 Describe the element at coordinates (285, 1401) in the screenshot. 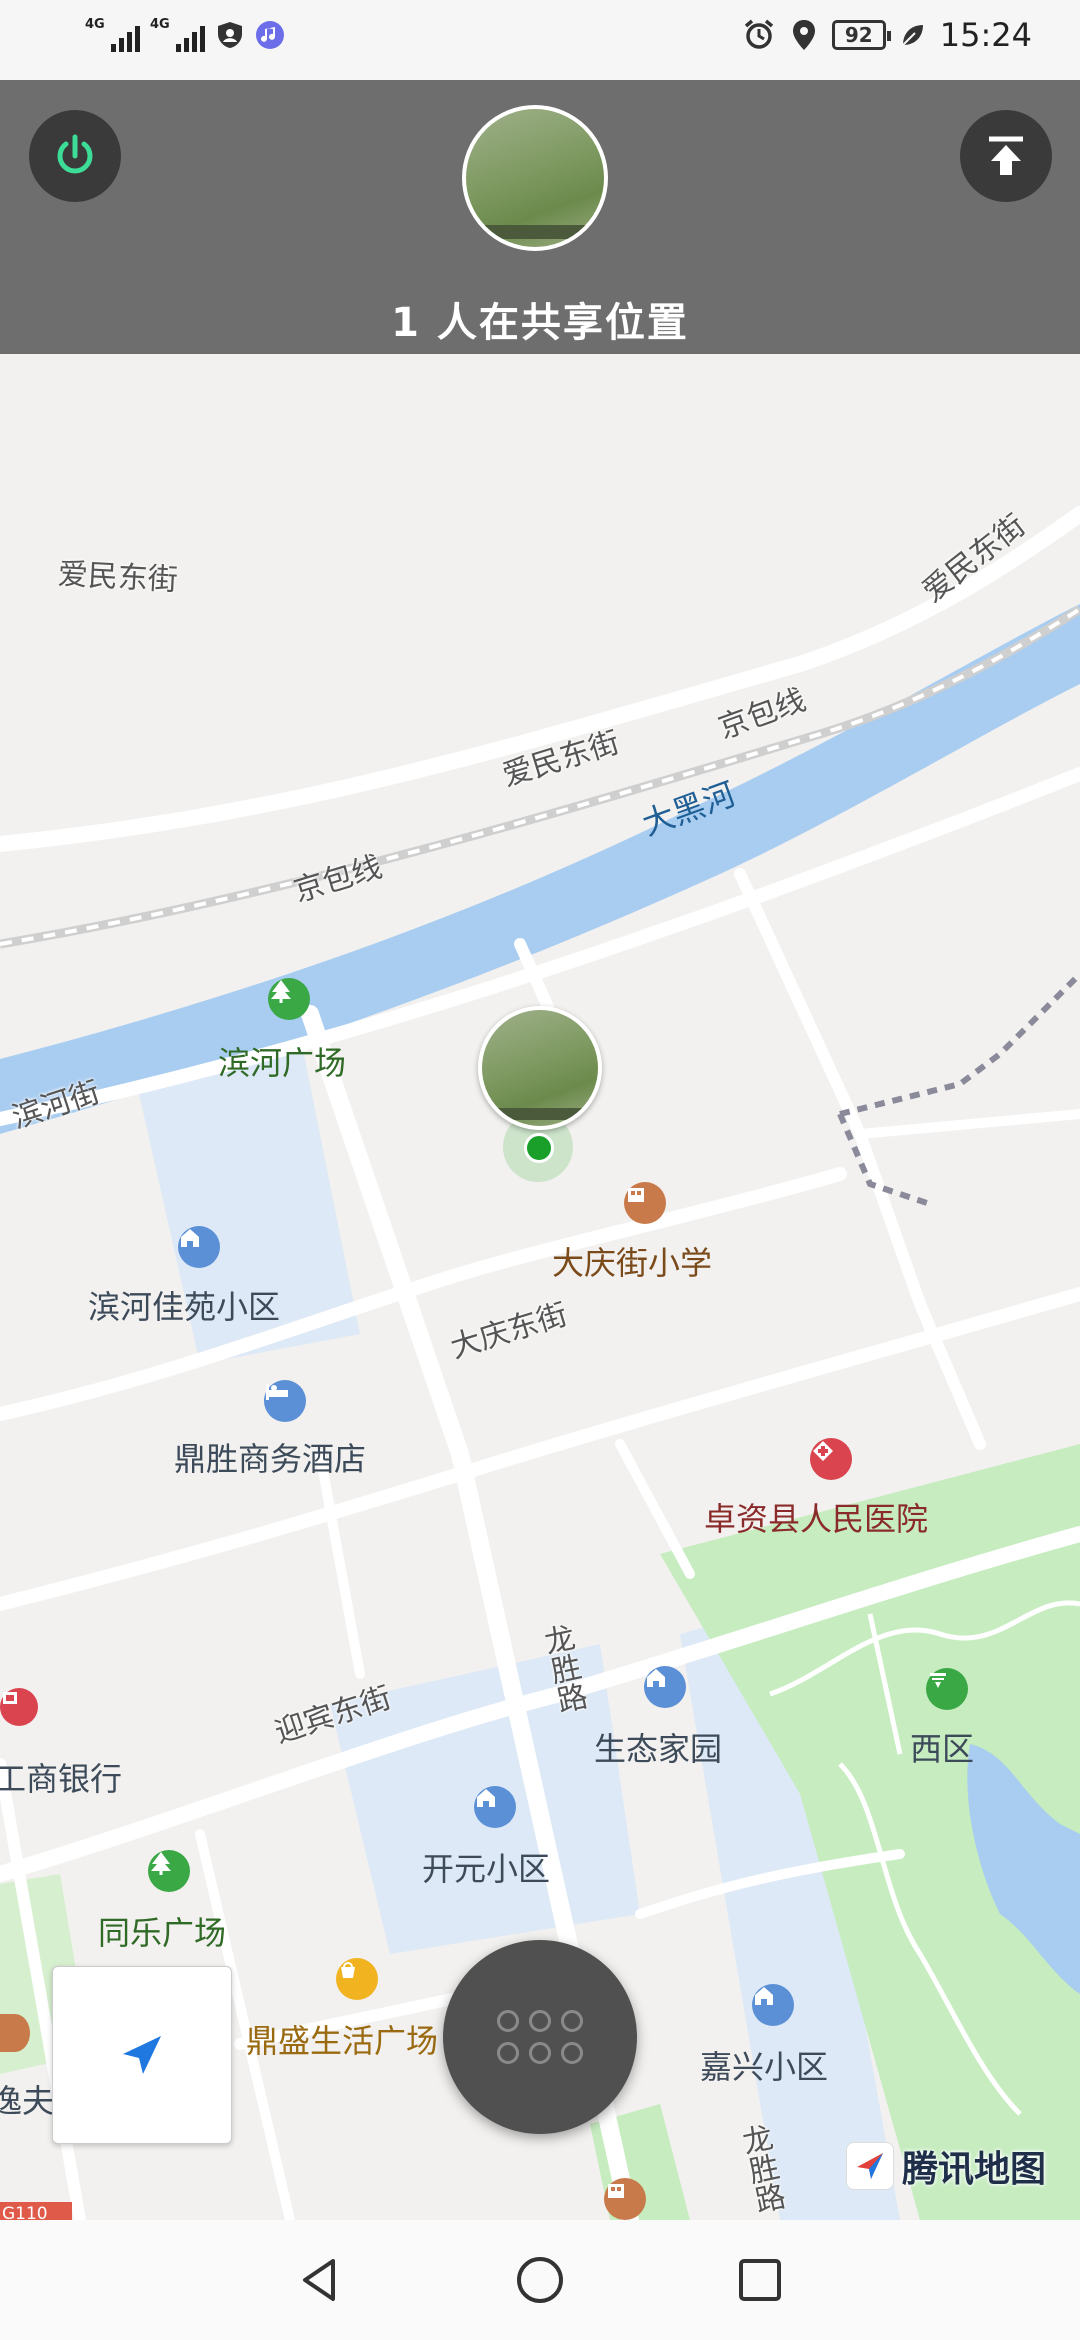

I see `hotel-icon` at that location.